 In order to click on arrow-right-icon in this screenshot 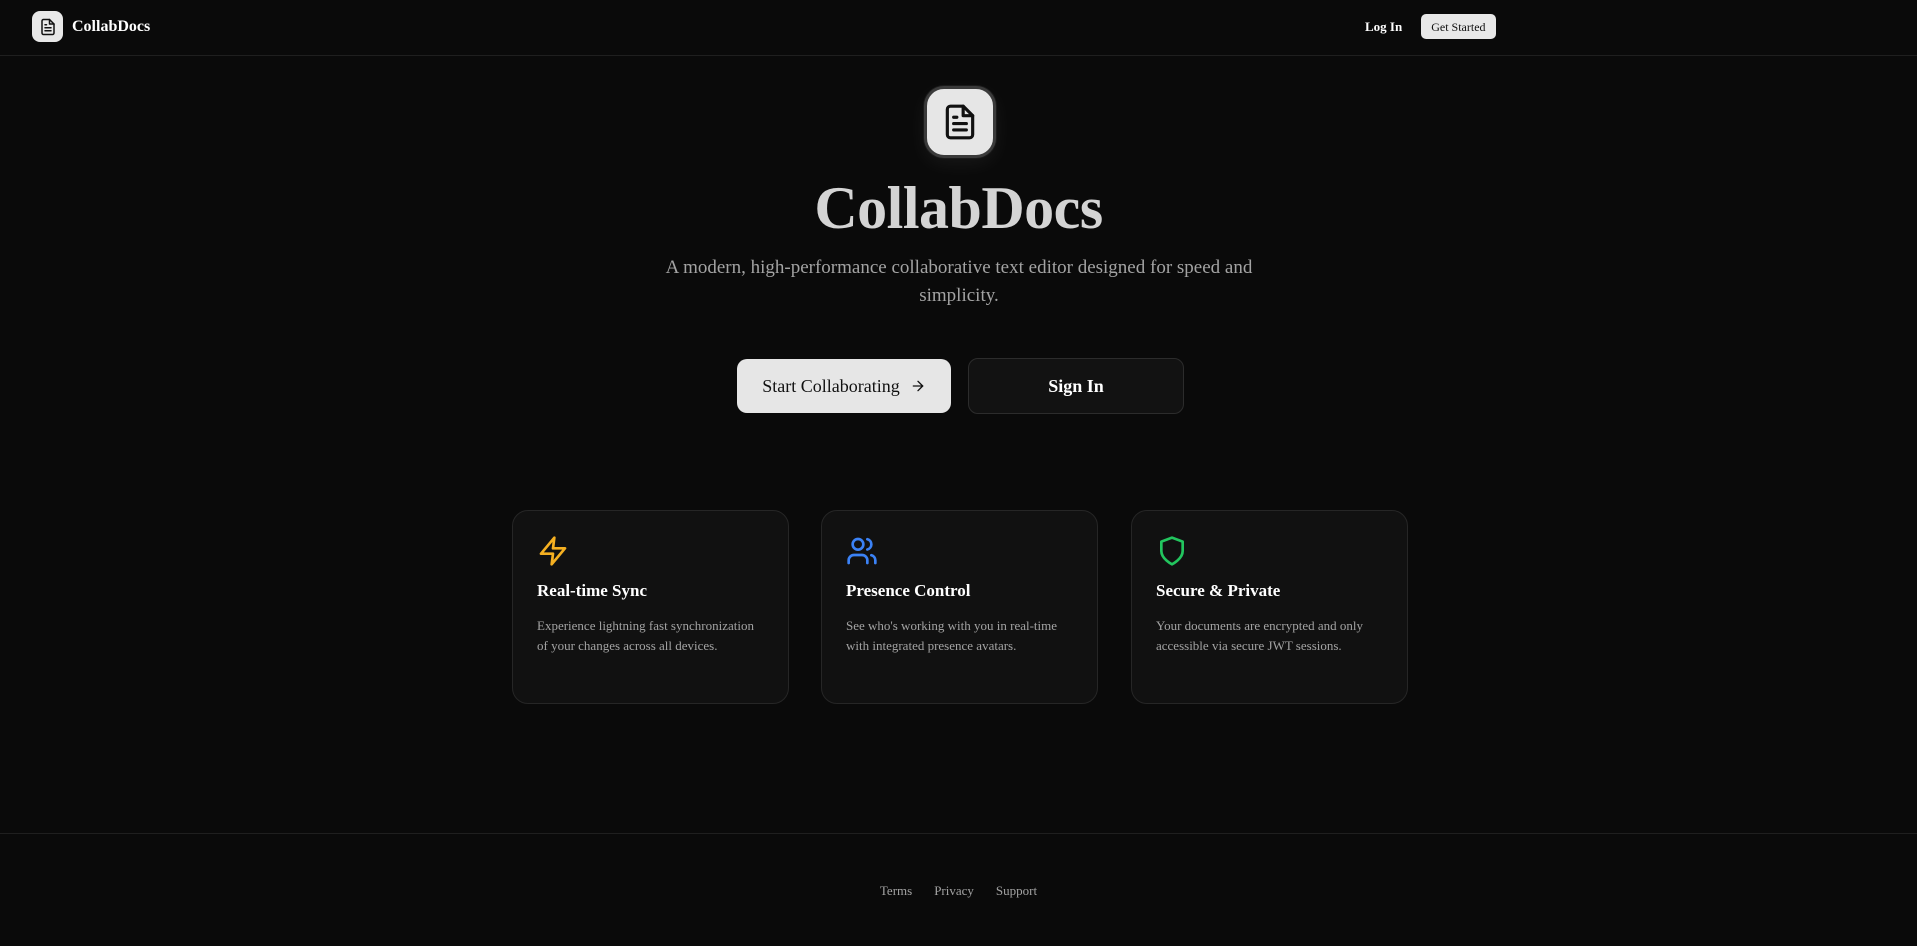, I will do `click(918, 386)`.